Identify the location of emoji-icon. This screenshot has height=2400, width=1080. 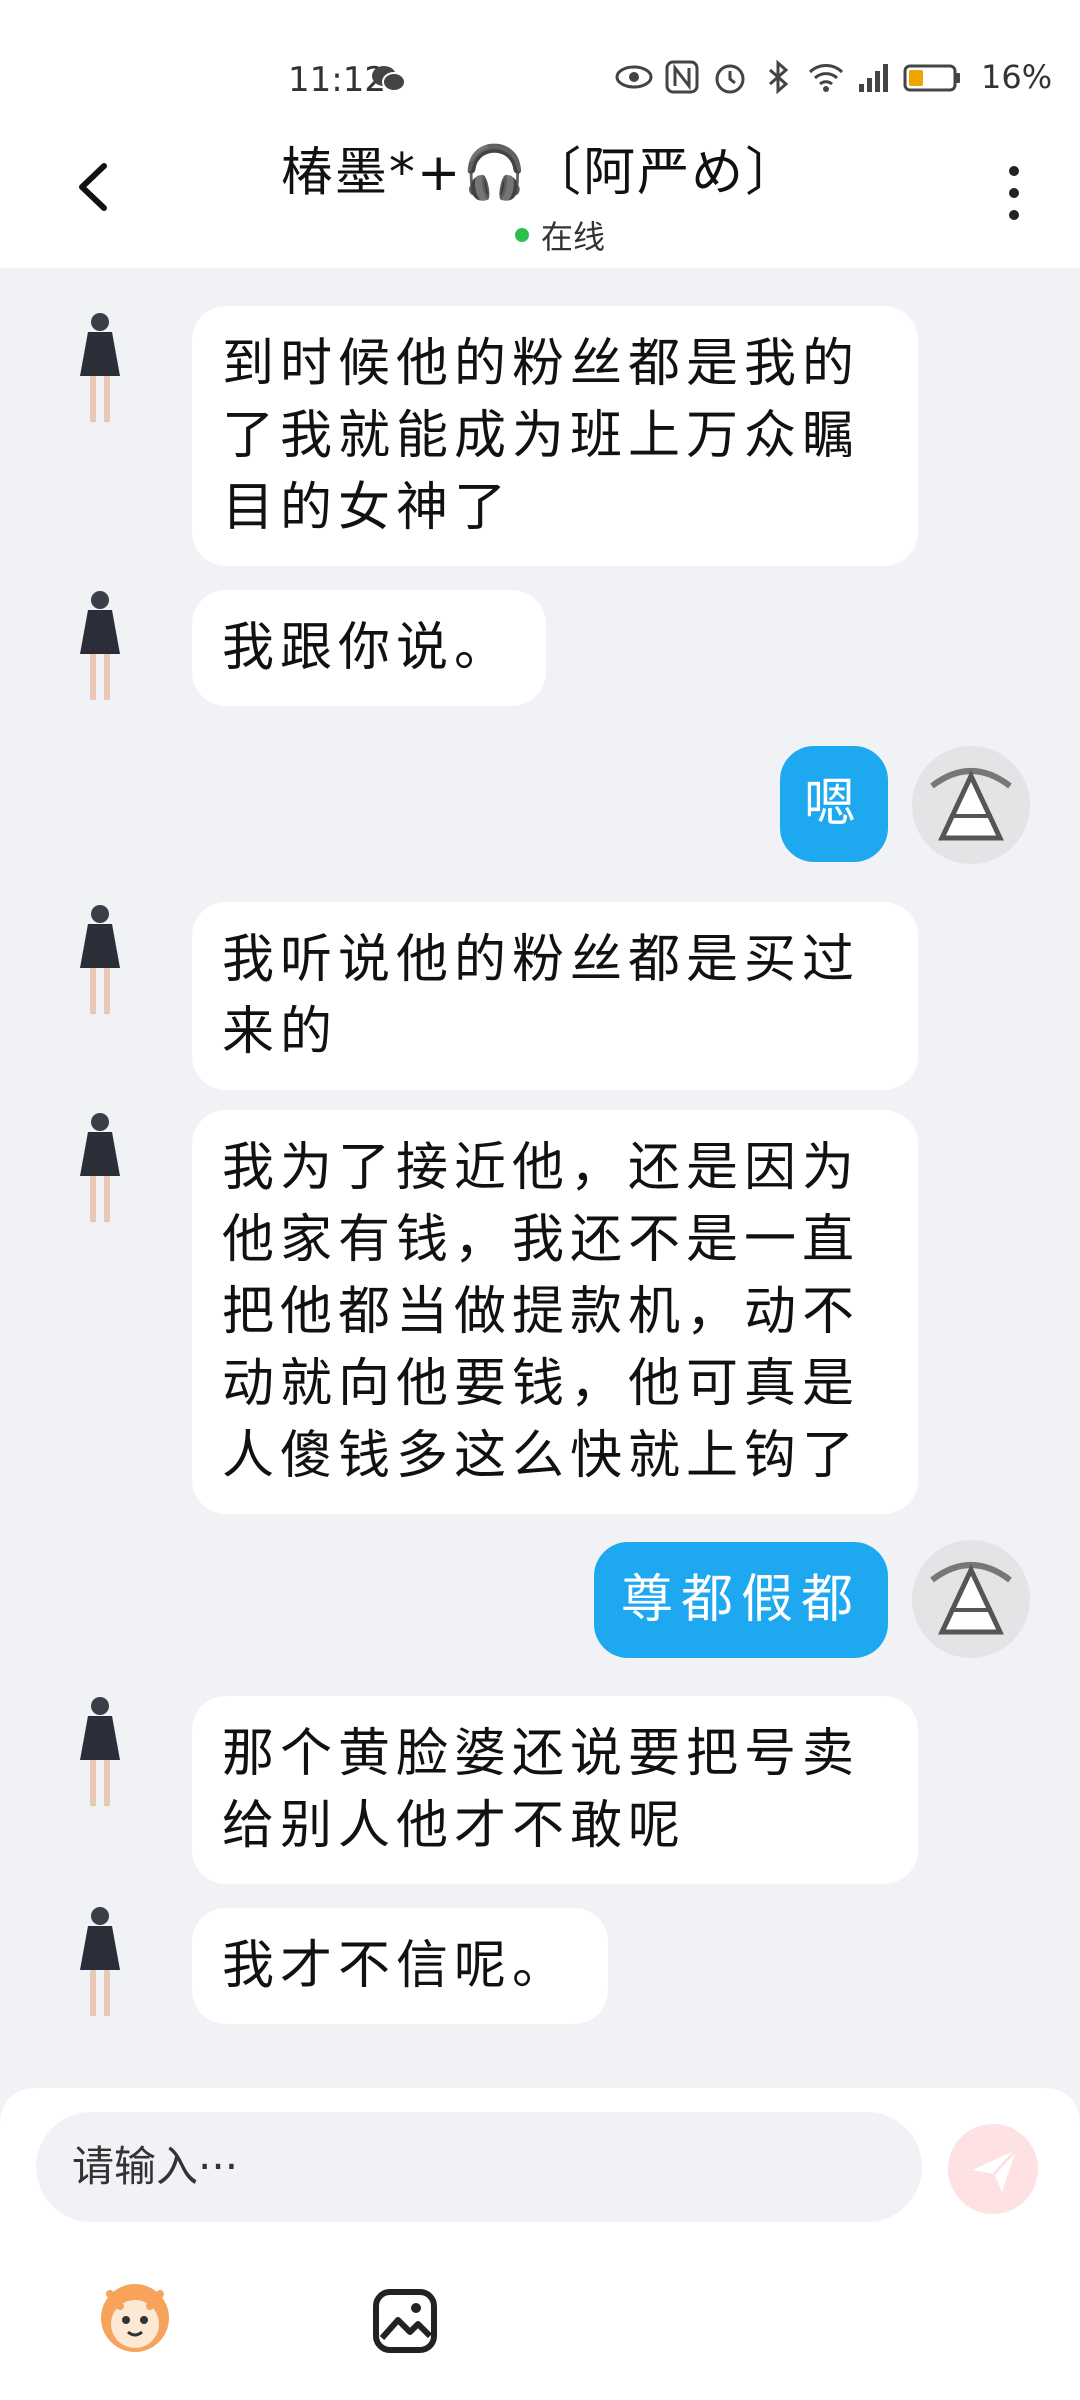
(135, 2318).